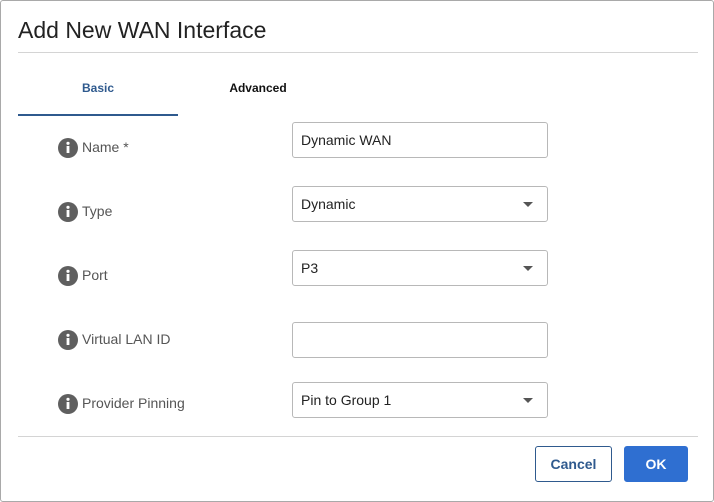 The image size is (714, 502). Describe the element at coordinates (258, 91) in the screenshot. I see `tab-advanced: Advanced` at that location.